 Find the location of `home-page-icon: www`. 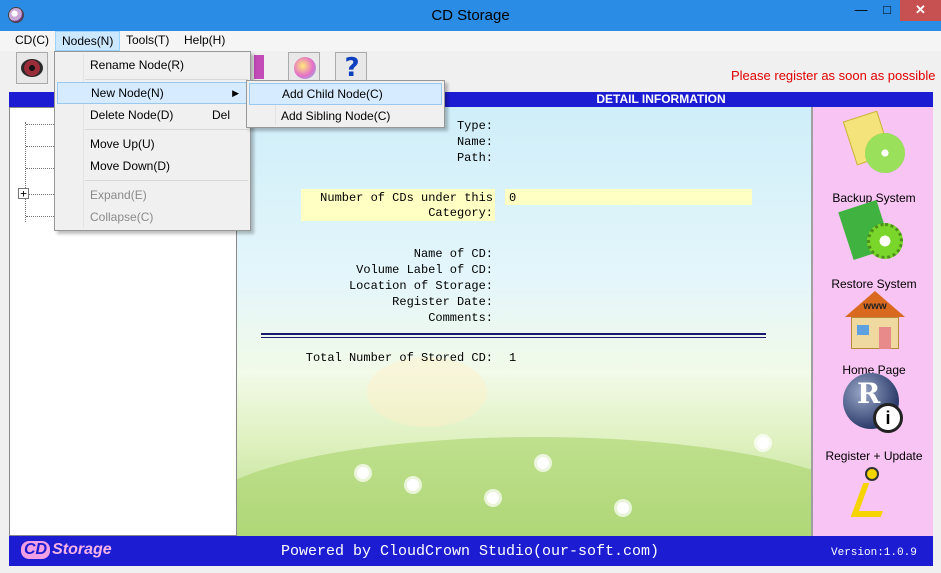

home-page-icon: www is located at coordinates (874, 318).